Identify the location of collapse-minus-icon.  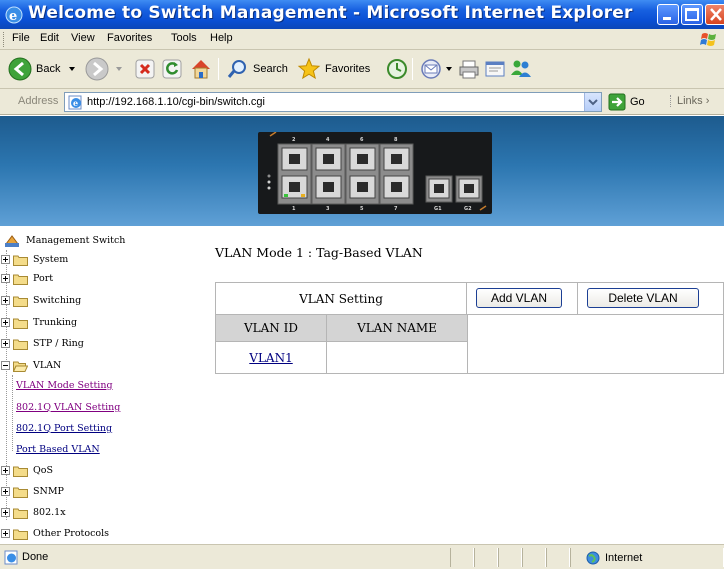
(5, 365).